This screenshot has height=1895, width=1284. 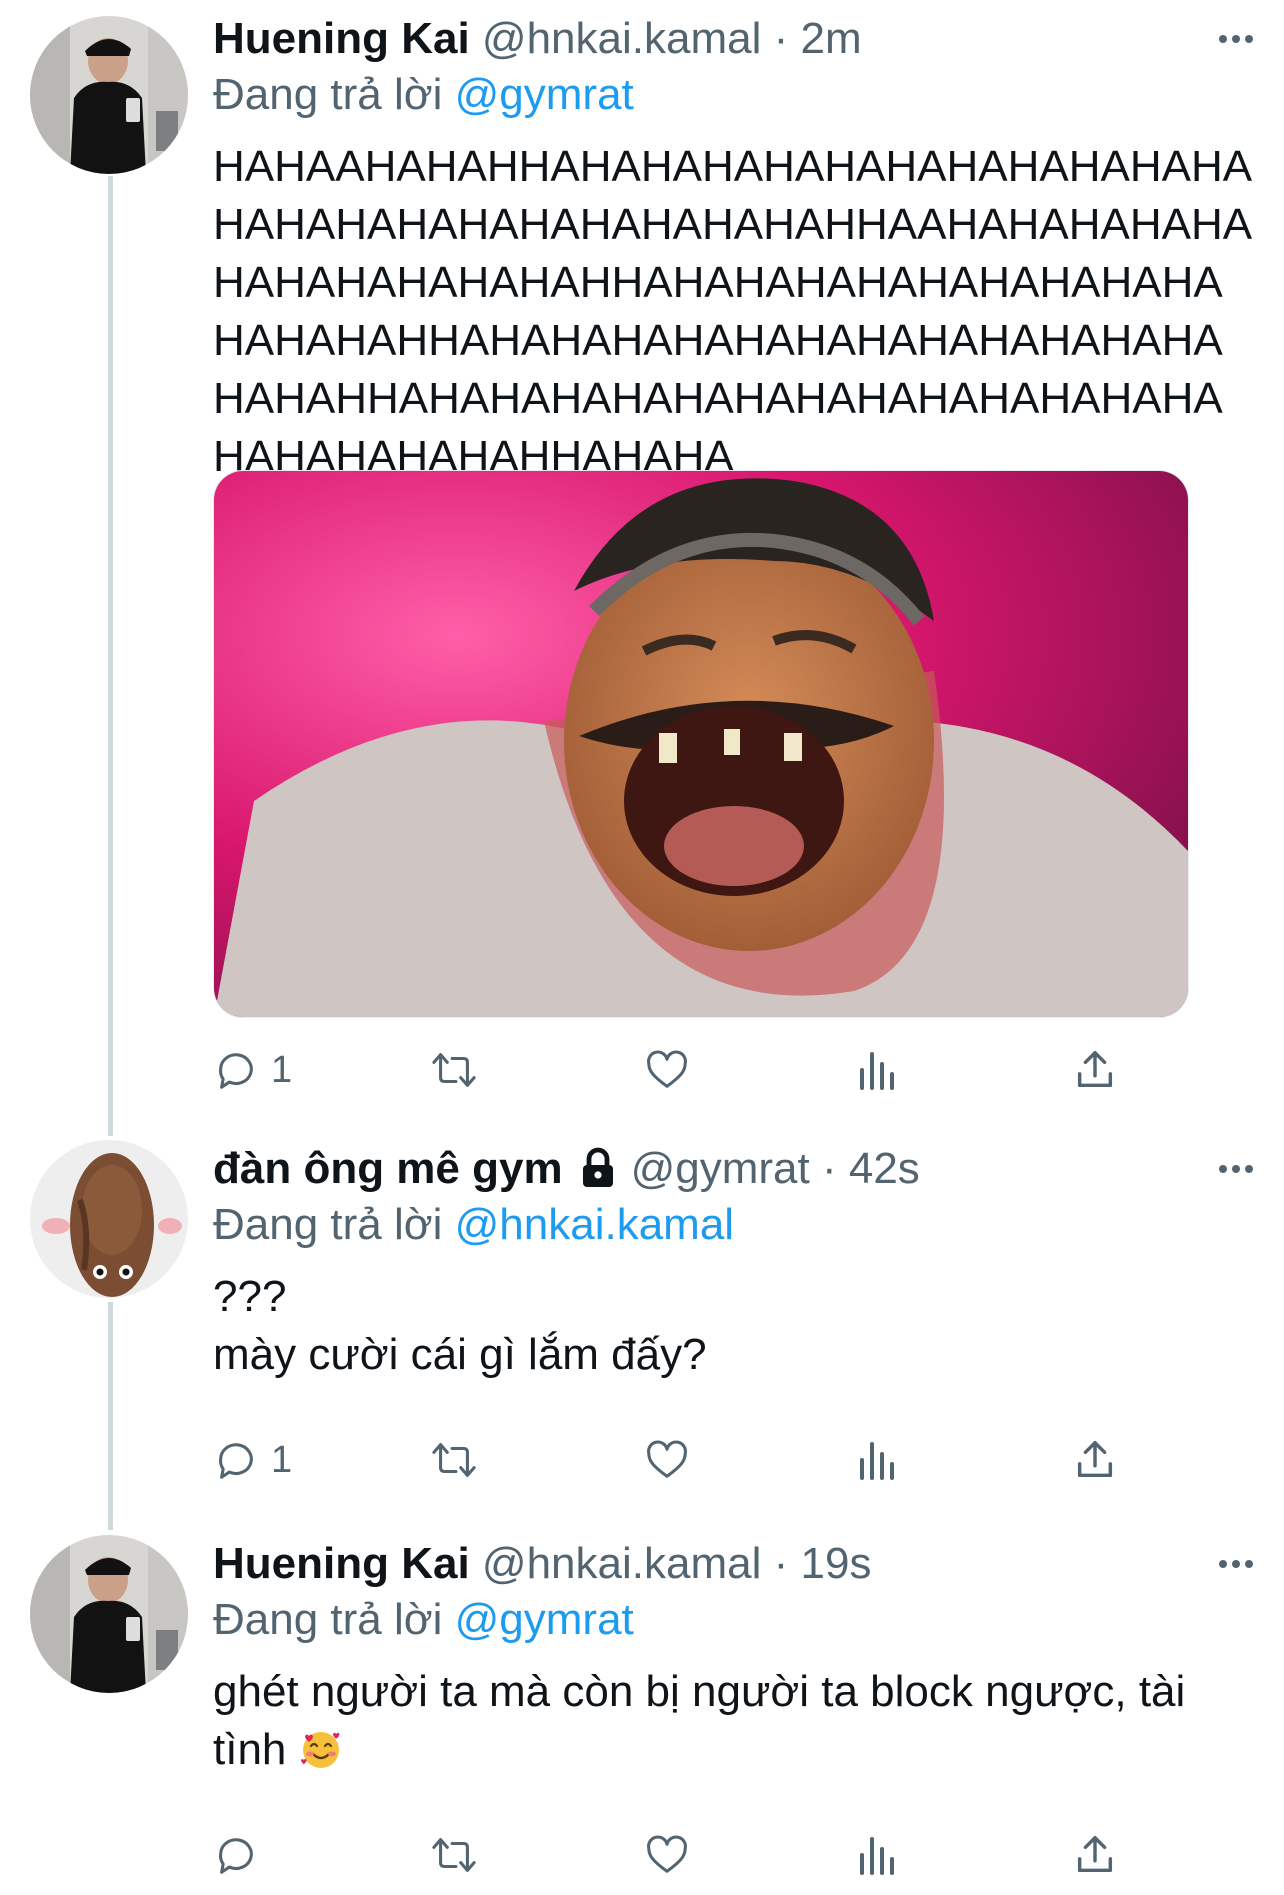 What do you see at coordinates (321, 1757) in the screenshot?
I see `smiling-face-with-hearts-icon` at bounding box center [321, 1757].